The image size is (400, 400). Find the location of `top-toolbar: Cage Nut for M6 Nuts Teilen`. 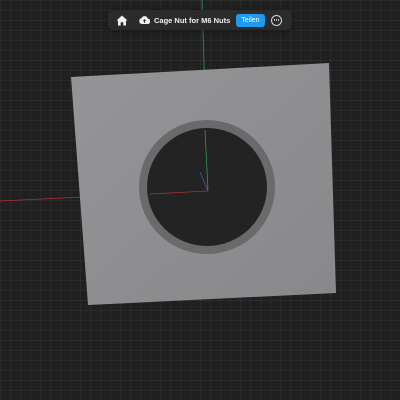

top-toolbar: Cage Nut for M6 Nuts Teilen is located at coordinates (200, 20).